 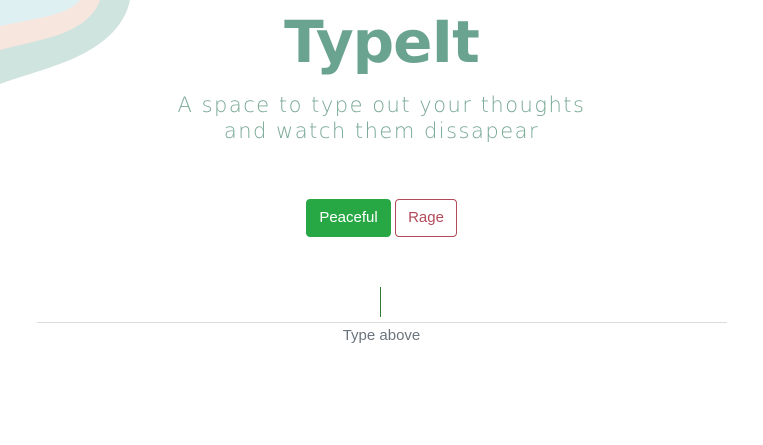 I want to click on app-title: TypeIt, so click(x=382, y=42).